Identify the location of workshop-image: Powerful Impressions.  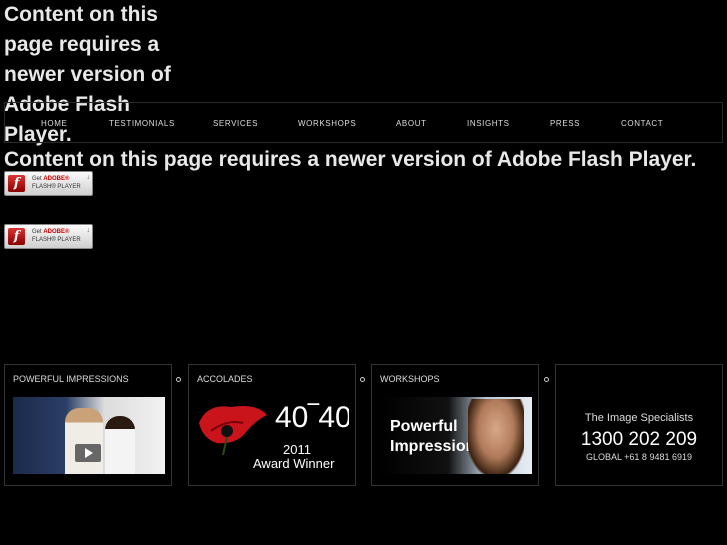
(456, 435).